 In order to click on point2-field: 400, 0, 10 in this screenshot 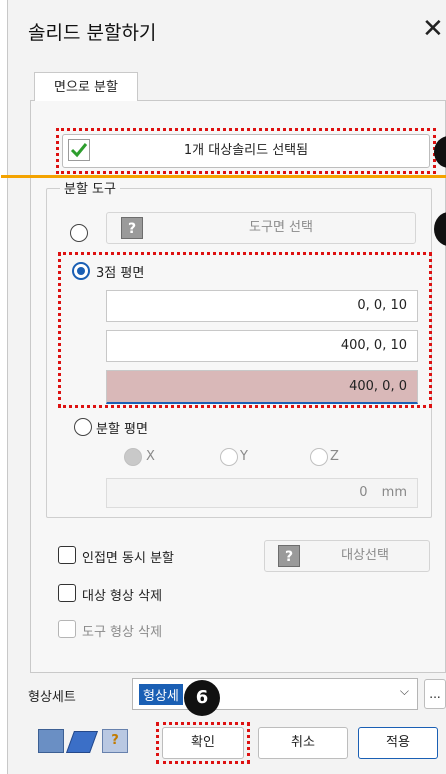, I will do `click(262, 346)`.